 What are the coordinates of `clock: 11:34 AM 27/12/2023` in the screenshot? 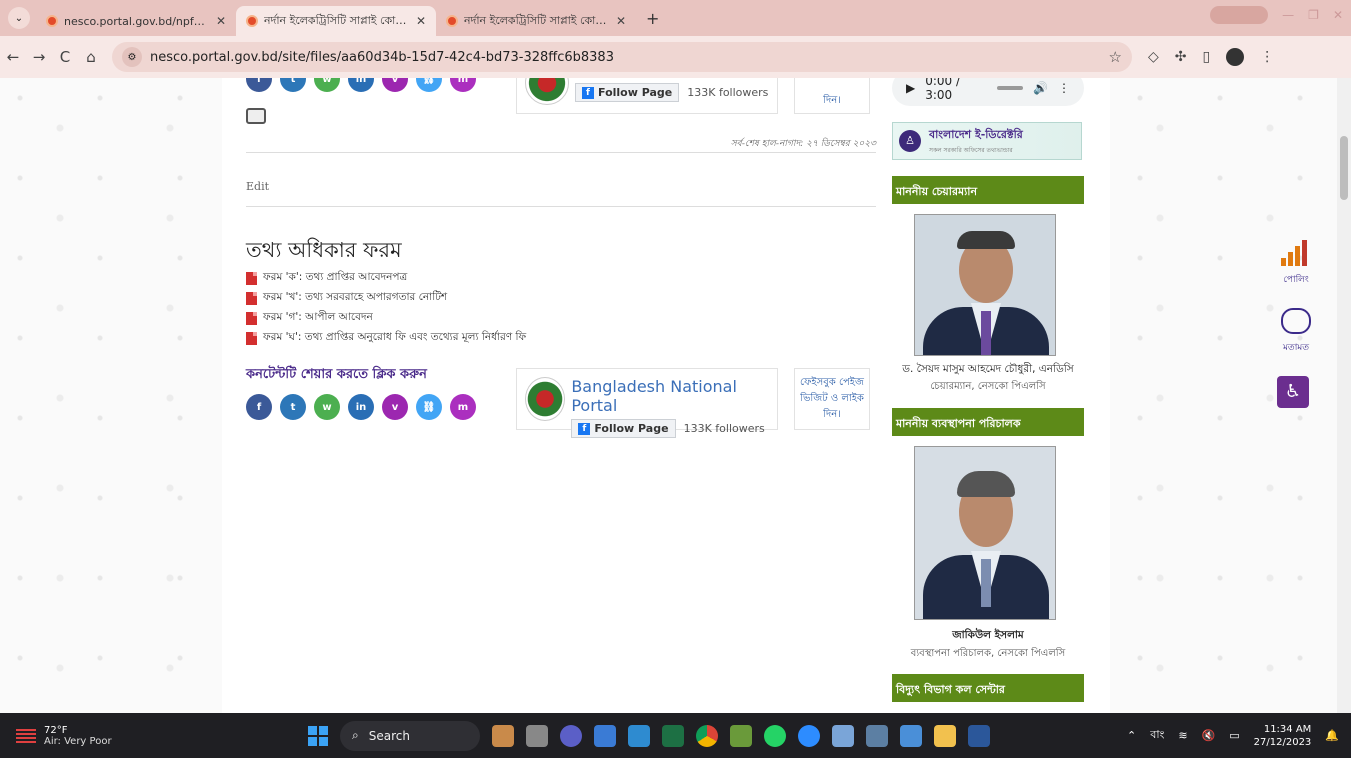 It's located at (1283, 736).